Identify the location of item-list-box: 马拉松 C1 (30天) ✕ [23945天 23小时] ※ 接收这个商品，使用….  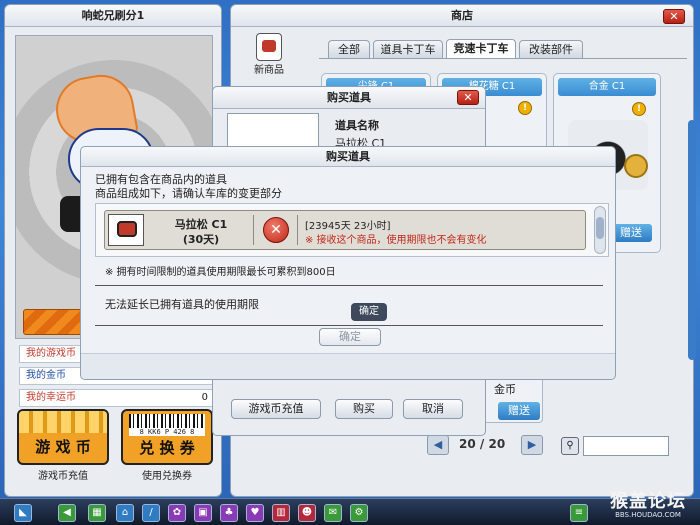
(352, 230).